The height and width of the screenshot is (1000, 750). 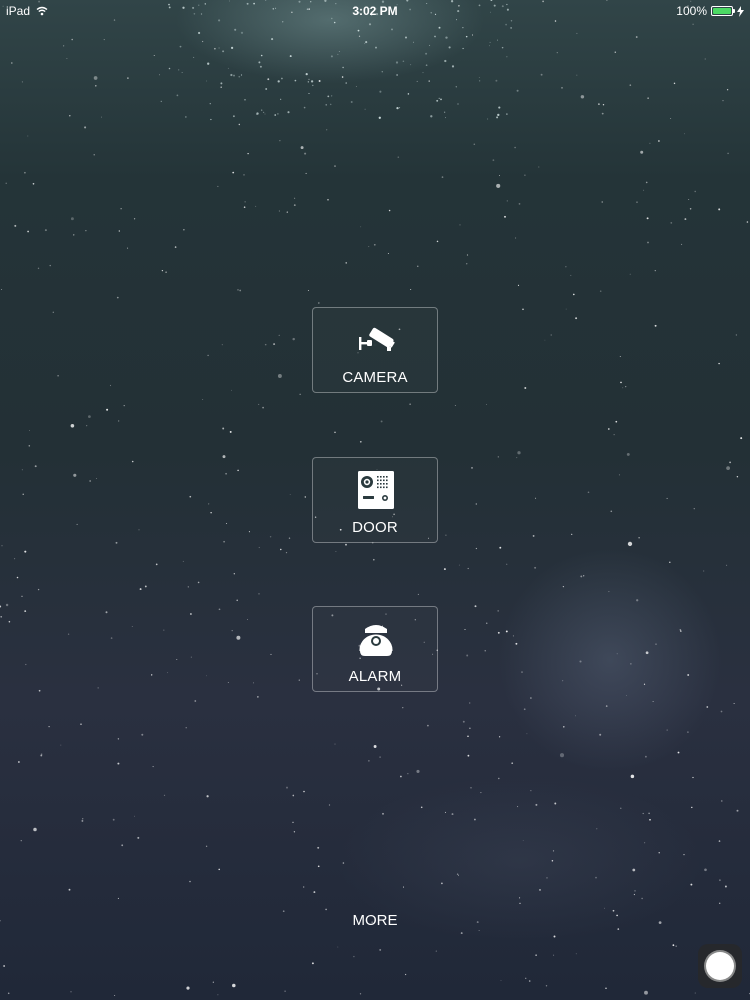 I want to click on camera-button: CAMERA, so click(x=375, y=350).